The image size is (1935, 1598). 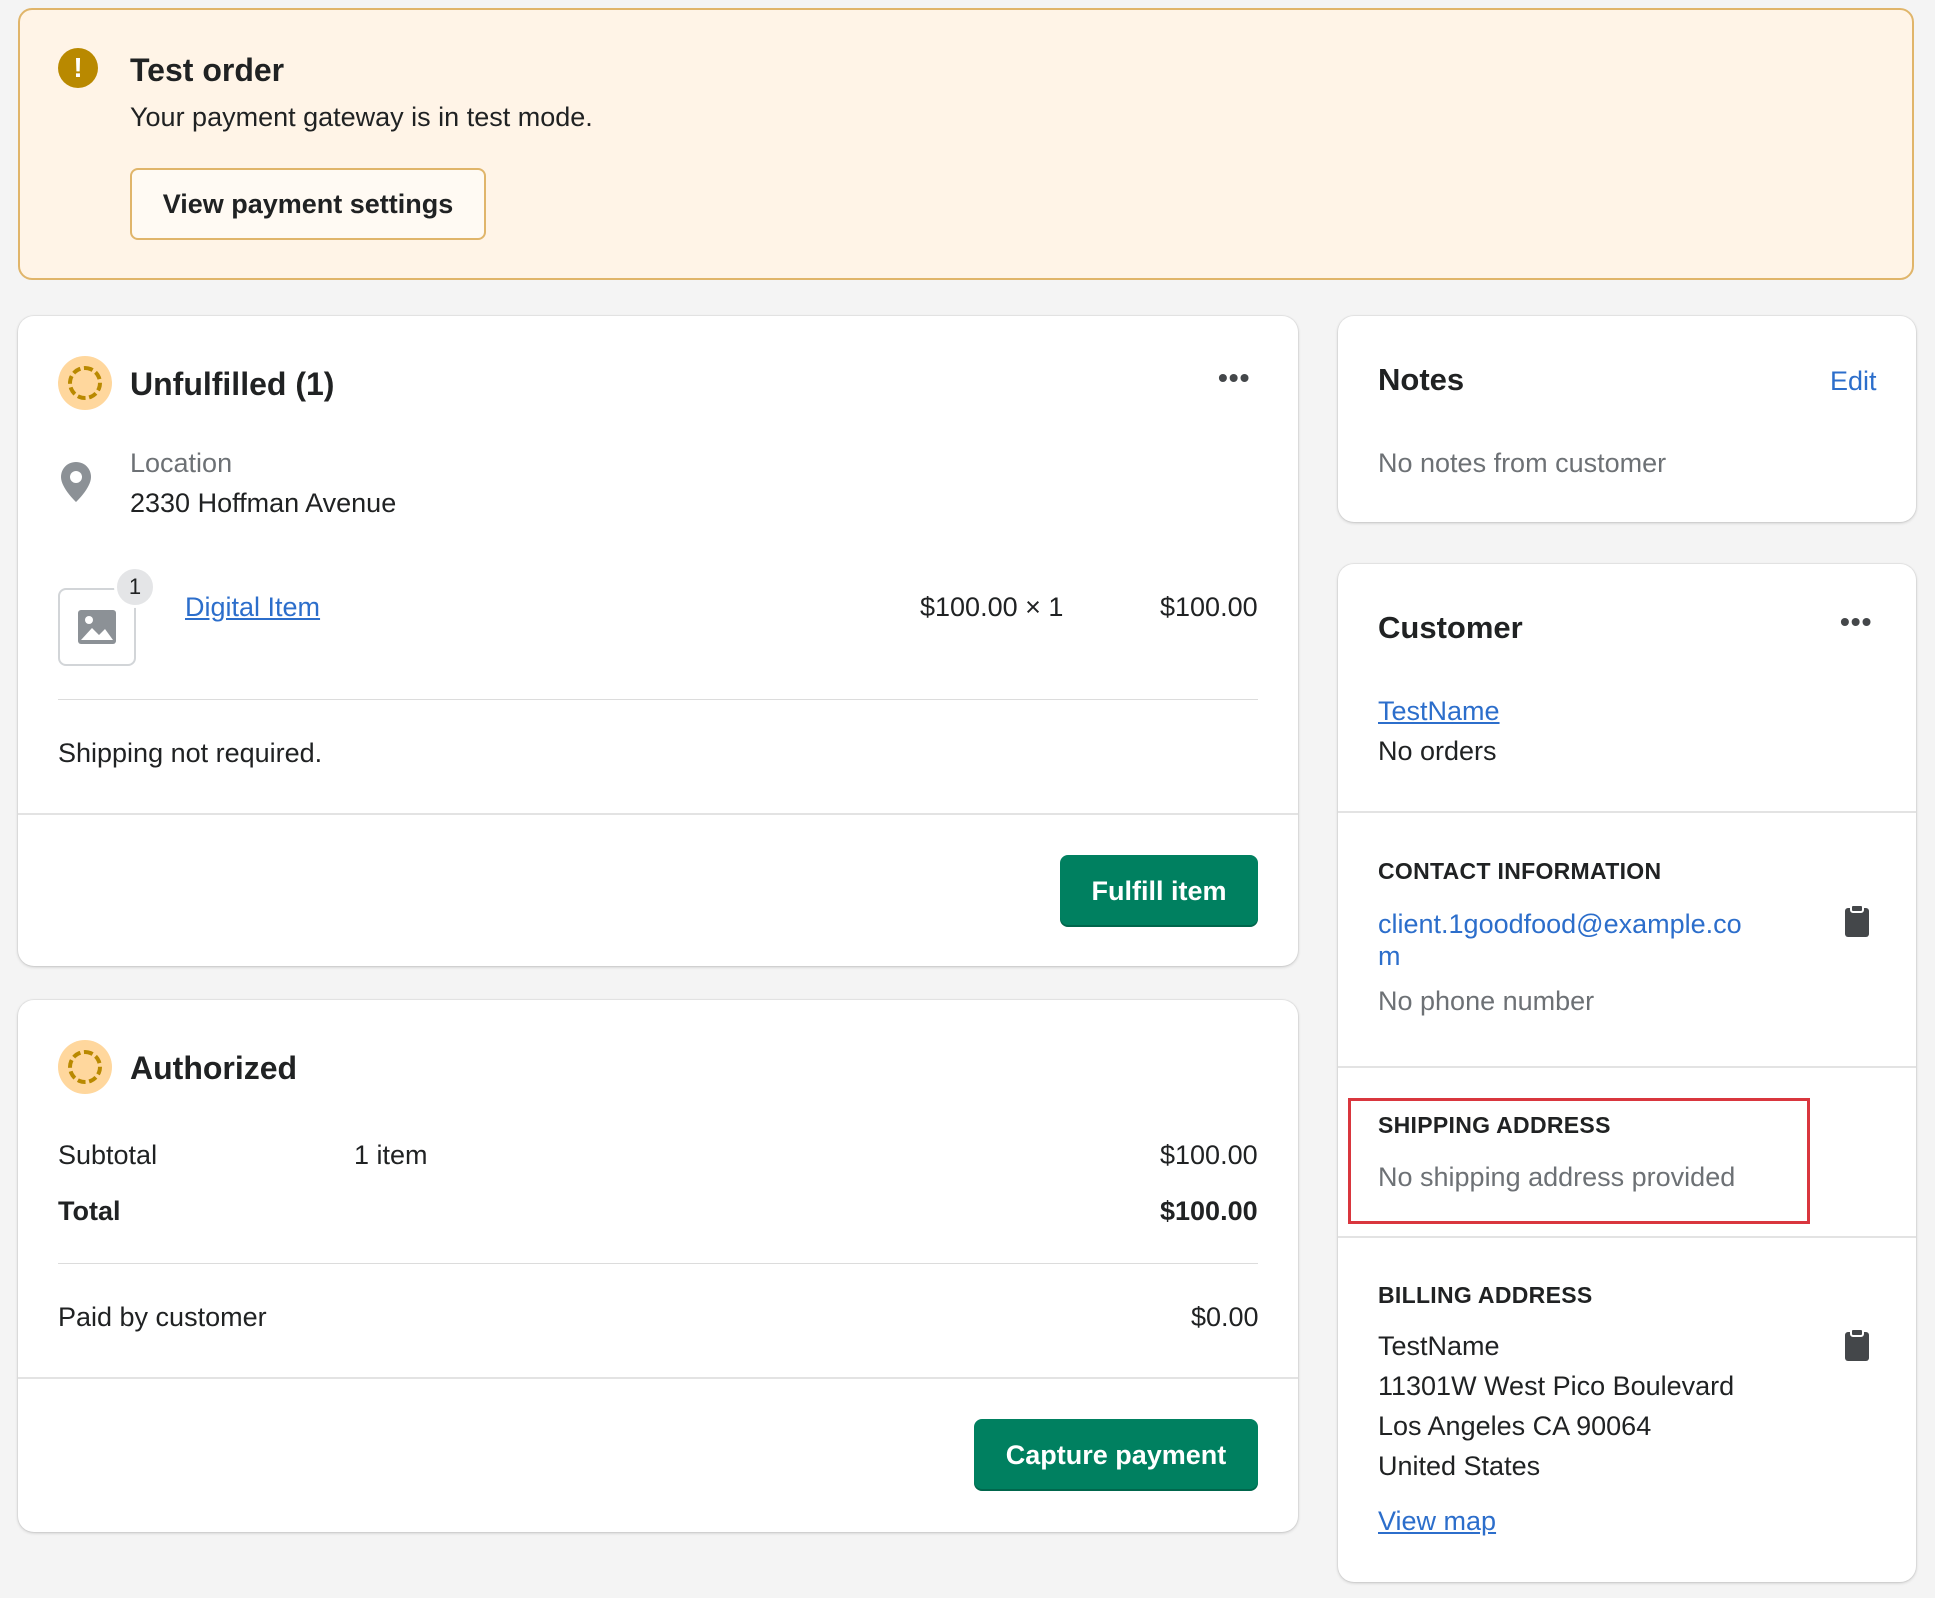 What do you see at coordinates (1421, 379) in the screenshot?
I see `notes-title: Notes` at bounding box center [1421, 379].